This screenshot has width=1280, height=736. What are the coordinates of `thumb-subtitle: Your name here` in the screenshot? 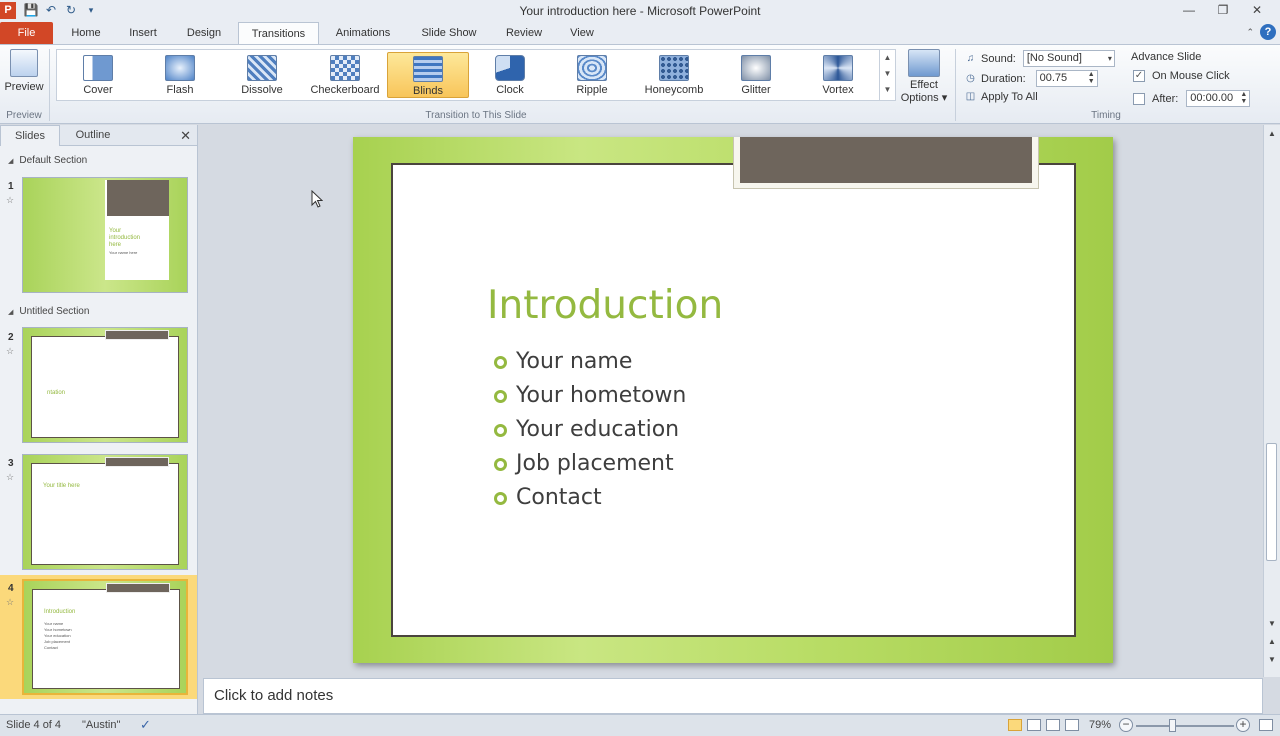 It's located at (123, 252).